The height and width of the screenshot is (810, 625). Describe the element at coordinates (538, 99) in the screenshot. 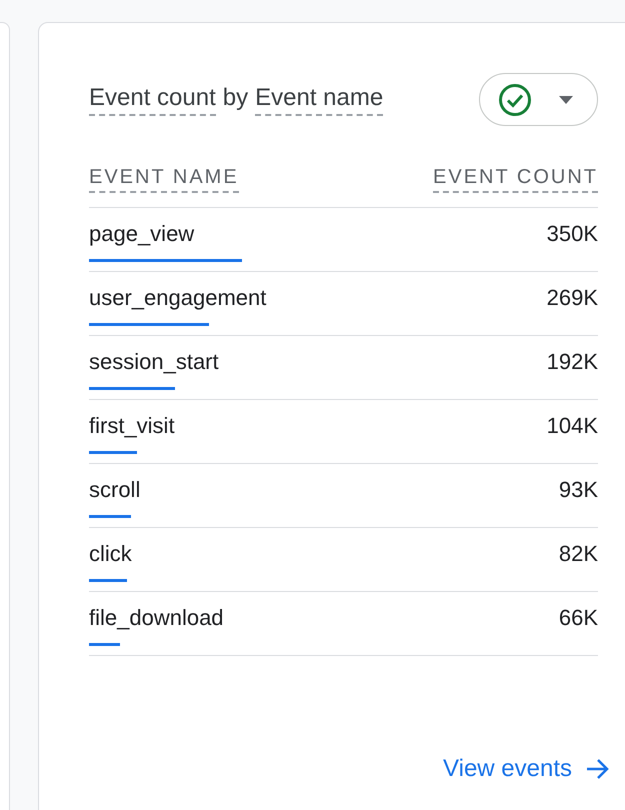

I see `status-dropdown` at that location.